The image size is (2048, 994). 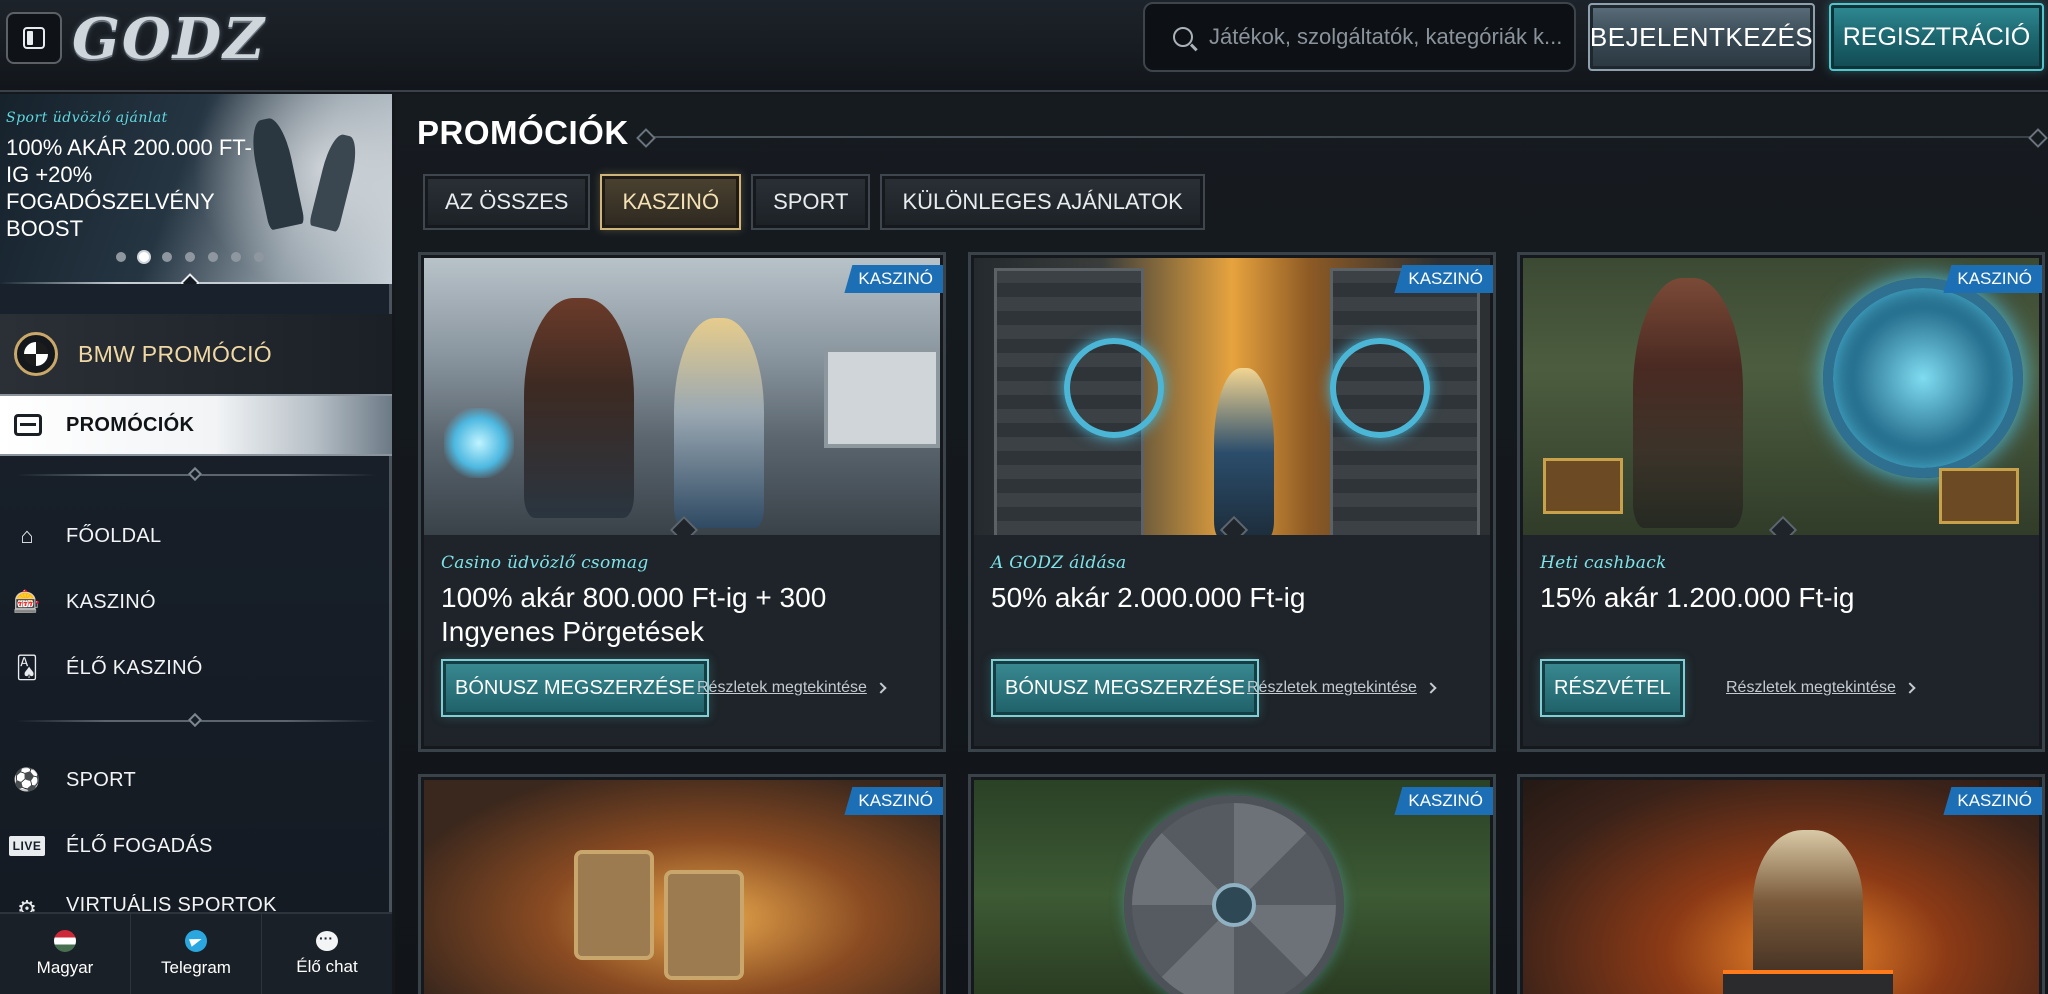 What do you see at coordinates (130, 424) in the screenshot?
I see `sidebar-item-label: PROMÓCIÓK` at bounding box center [130, 424].